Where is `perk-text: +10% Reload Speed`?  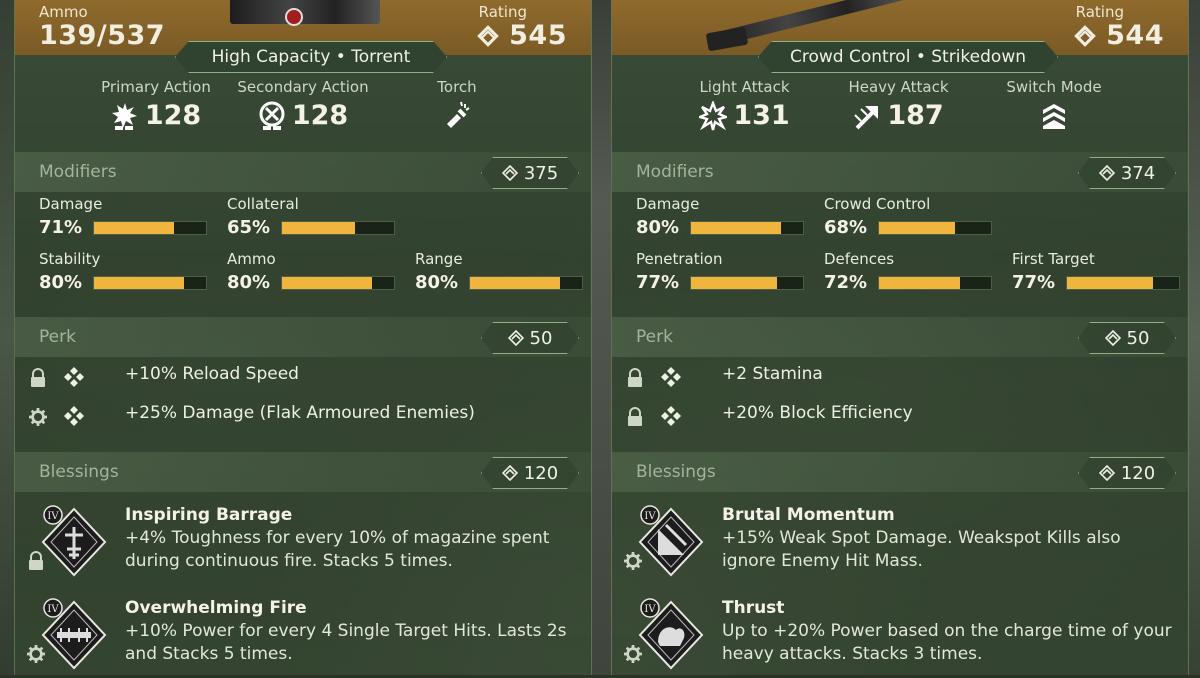 perk-text: +10% Reload Speed is located at coordinates (212, 374).